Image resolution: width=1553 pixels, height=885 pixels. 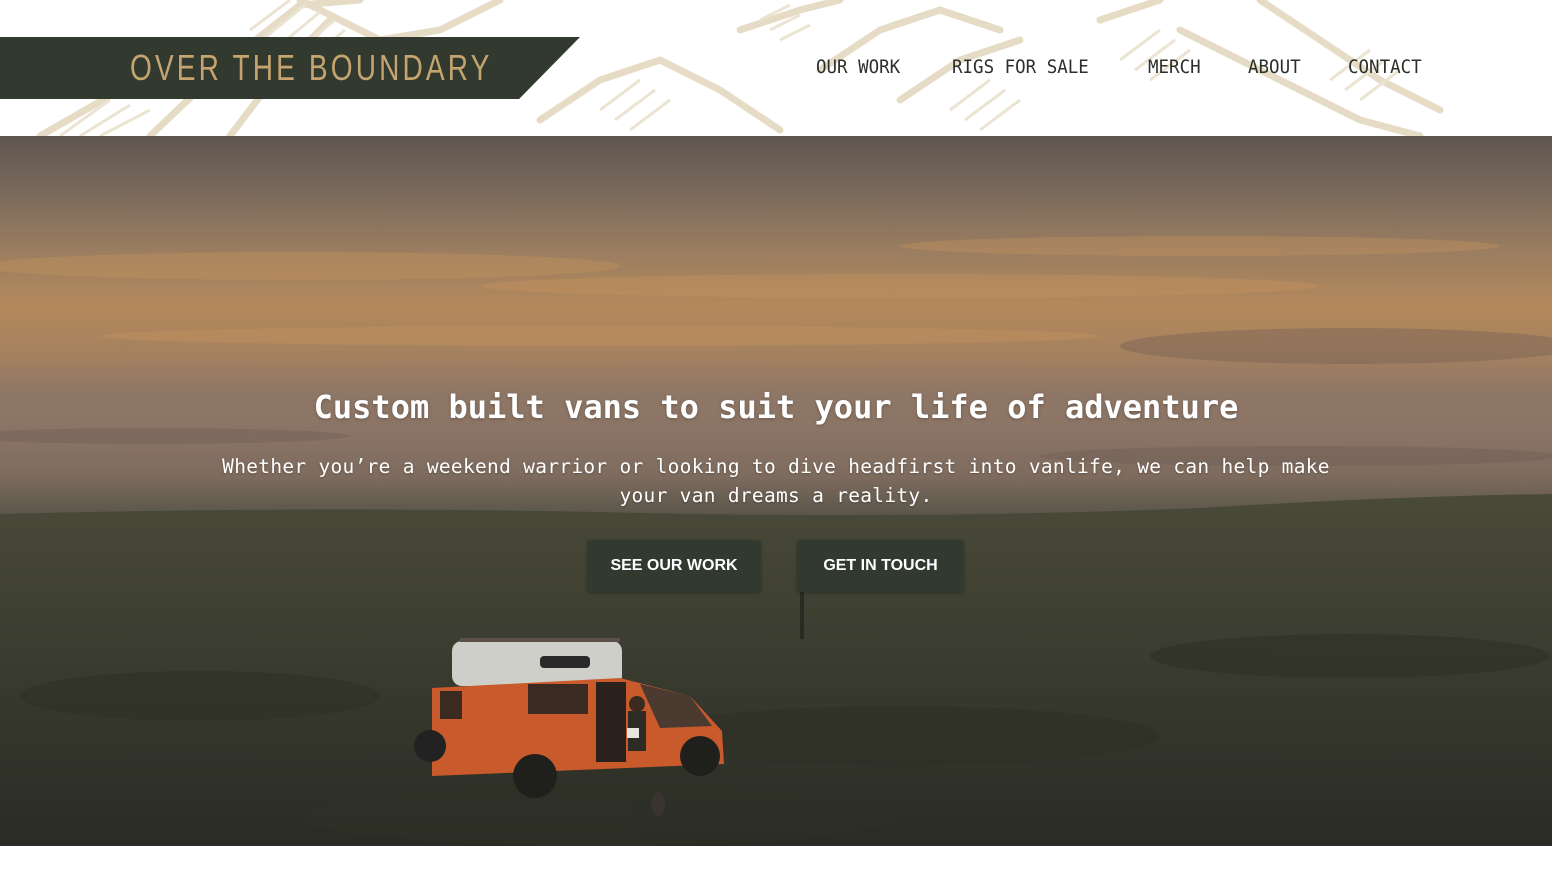 I want to click on nav-link-rigs-for-sale: RIGS FOR SALE, so click(x=1020, y=67).